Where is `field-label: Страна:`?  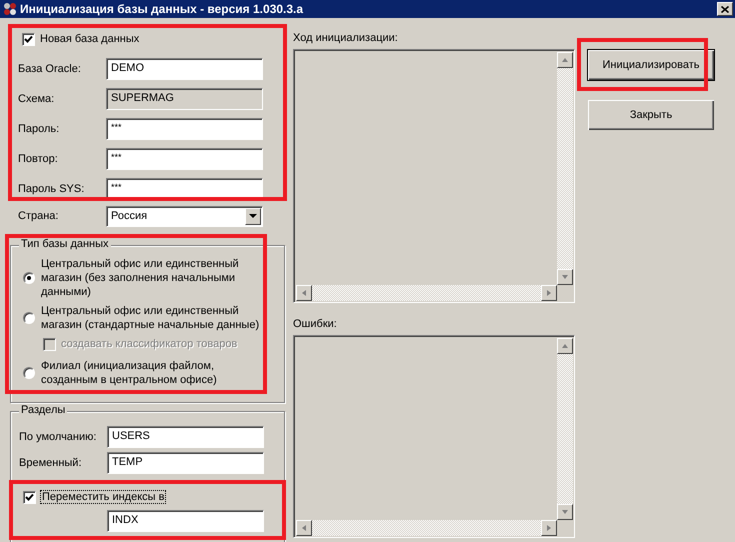
field-label: Страна: is located at coordinates (39, 216).